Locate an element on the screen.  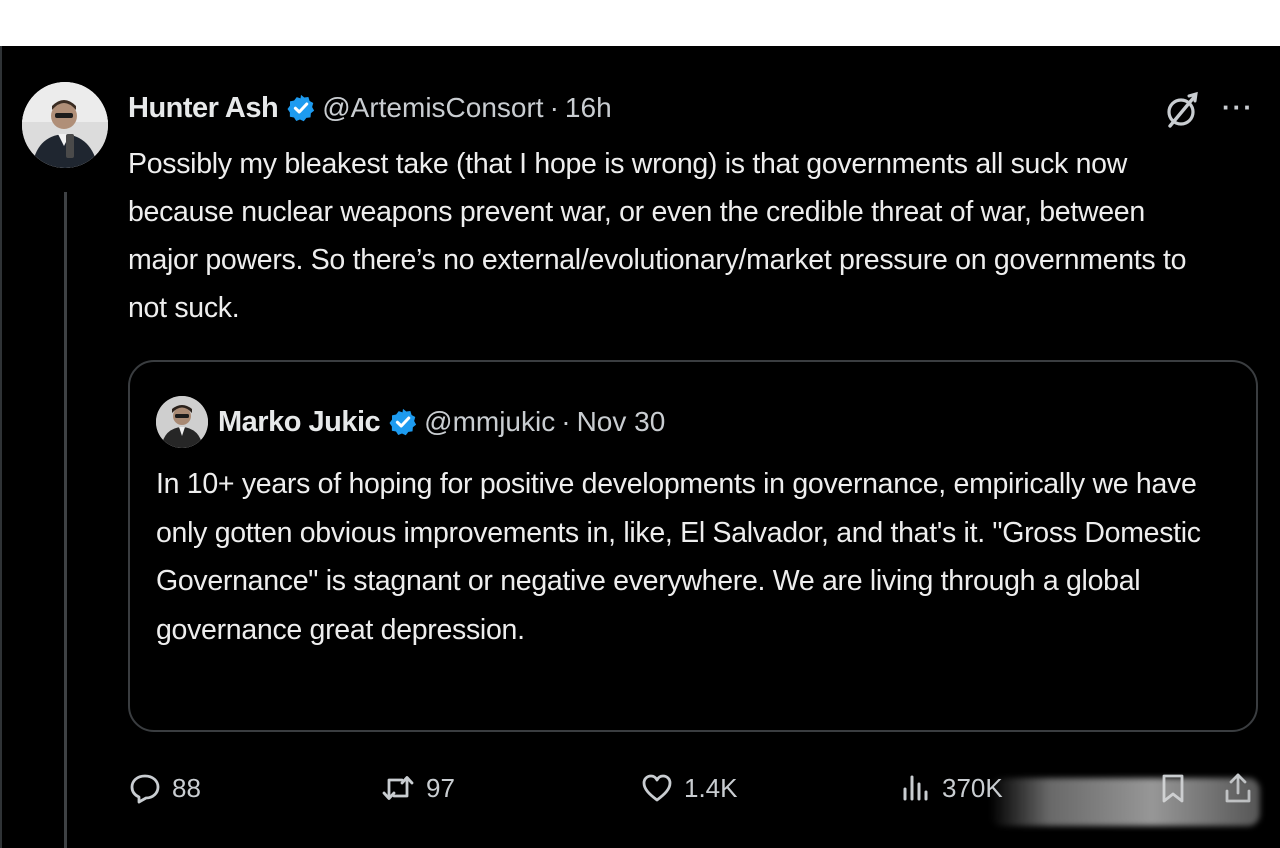
repost-icon is located at coordinates (398, 788).